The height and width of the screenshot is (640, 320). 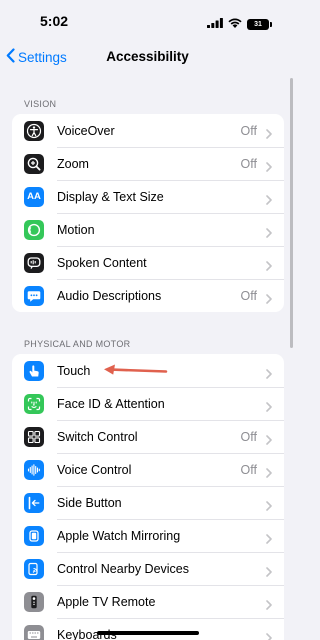 What do you see at coordinates (259, 24) in the screenshot?
I see `battery-icon: 31` at bounding box center [259, 24].